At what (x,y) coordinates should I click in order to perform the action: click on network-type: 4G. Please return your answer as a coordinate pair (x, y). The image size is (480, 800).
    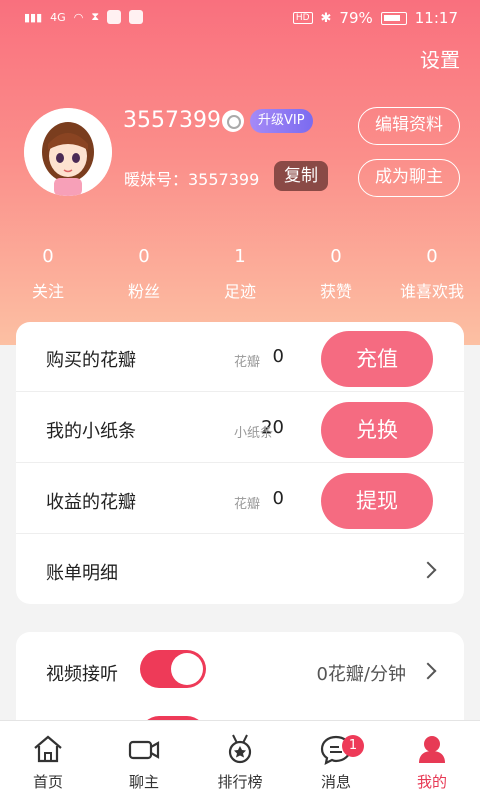
    Looking at the image, I should click on (58, 17).